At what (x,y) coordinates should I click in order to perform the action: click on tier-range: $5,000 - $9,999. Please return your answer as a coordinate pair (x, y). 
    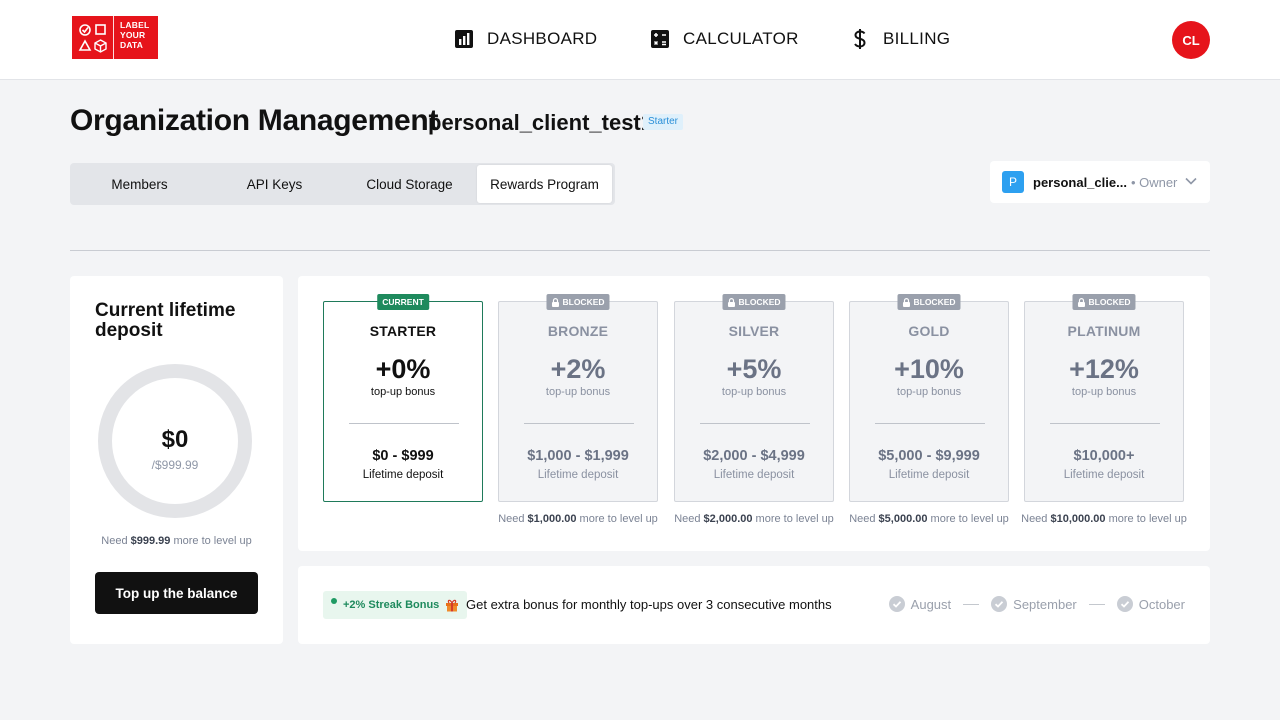
    Looking at the image, I should click on (929, 456).